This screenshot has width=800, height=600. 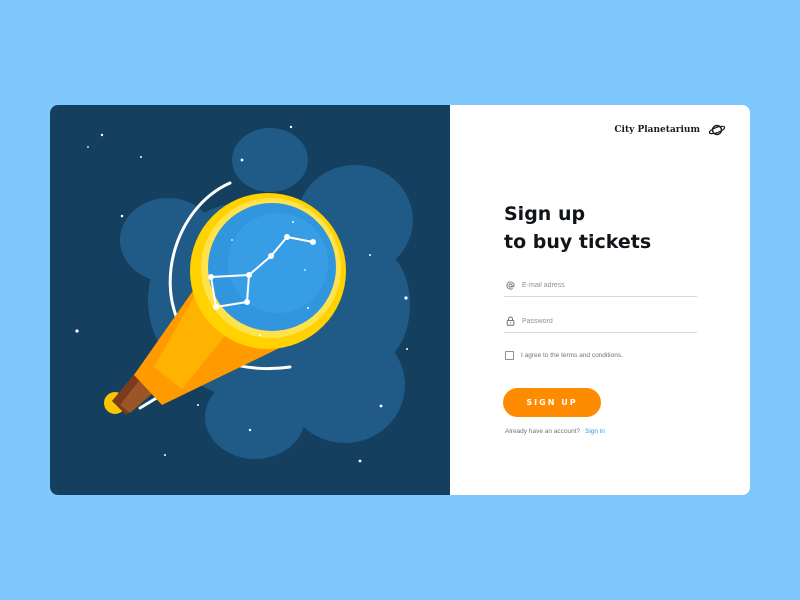 I want to click on lock-icon, so click(x=510, y=321).